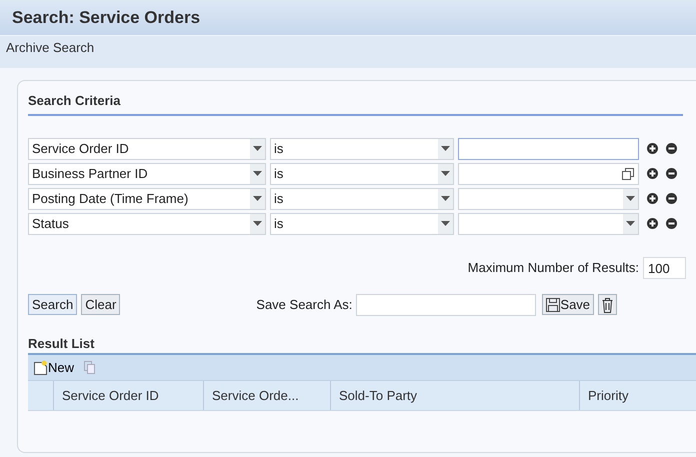 Image resolution: width=696 pixels, height=457 pixels. What do you see at coordinates (147, 149) in the screenshot?
I see `field-dropdown: Service Order ID` at bounding box center [147, 149].